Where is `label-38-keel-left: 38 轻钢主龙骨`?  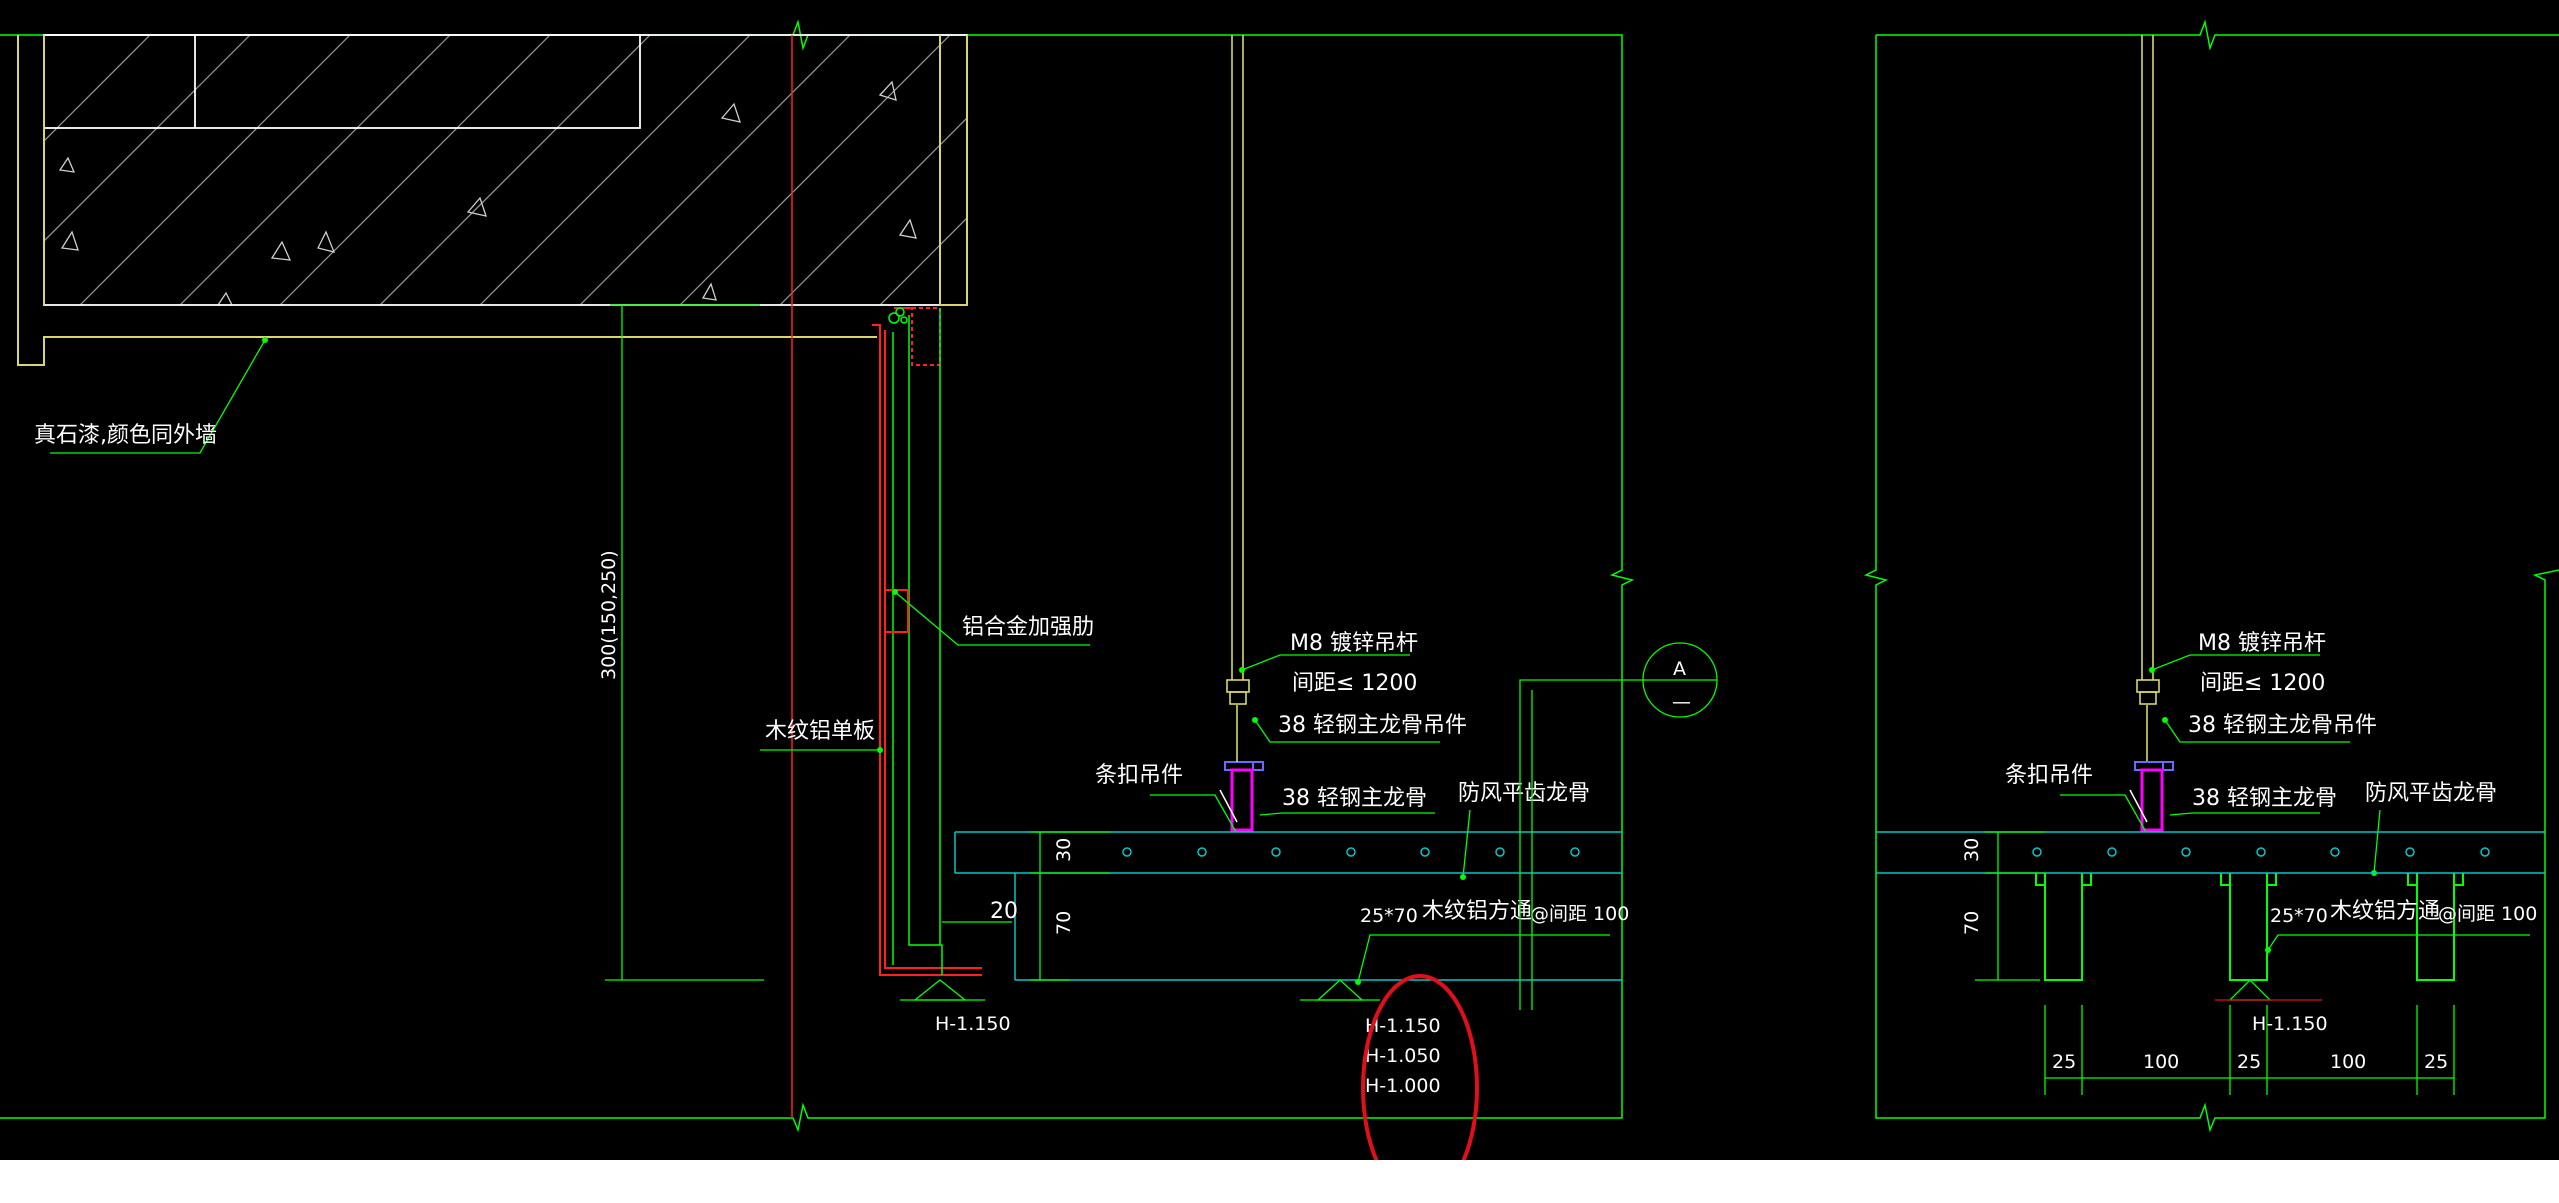 label-38-keel-left: 38 轻钢主龙骨 is located at coordinates (1354, 798).